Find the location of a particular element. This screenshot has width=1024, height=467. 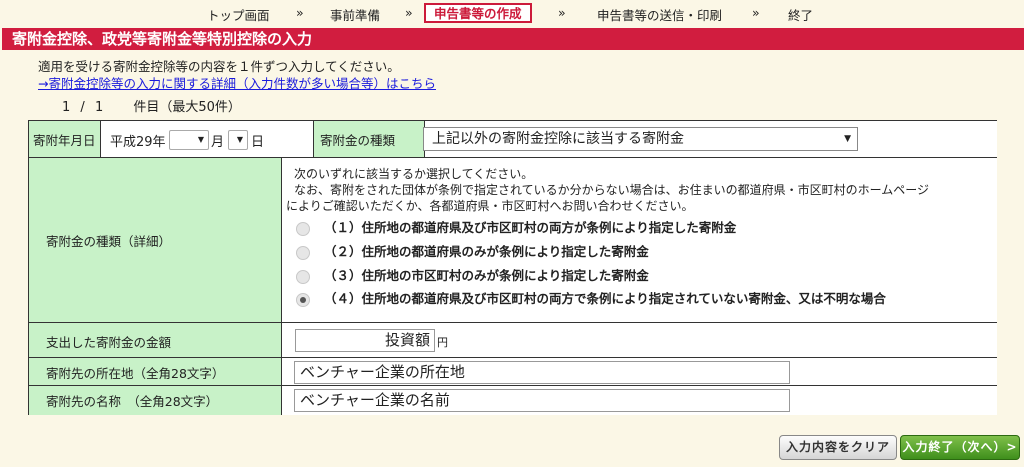

month-unit: 月 is located at coordinates (218, 142).